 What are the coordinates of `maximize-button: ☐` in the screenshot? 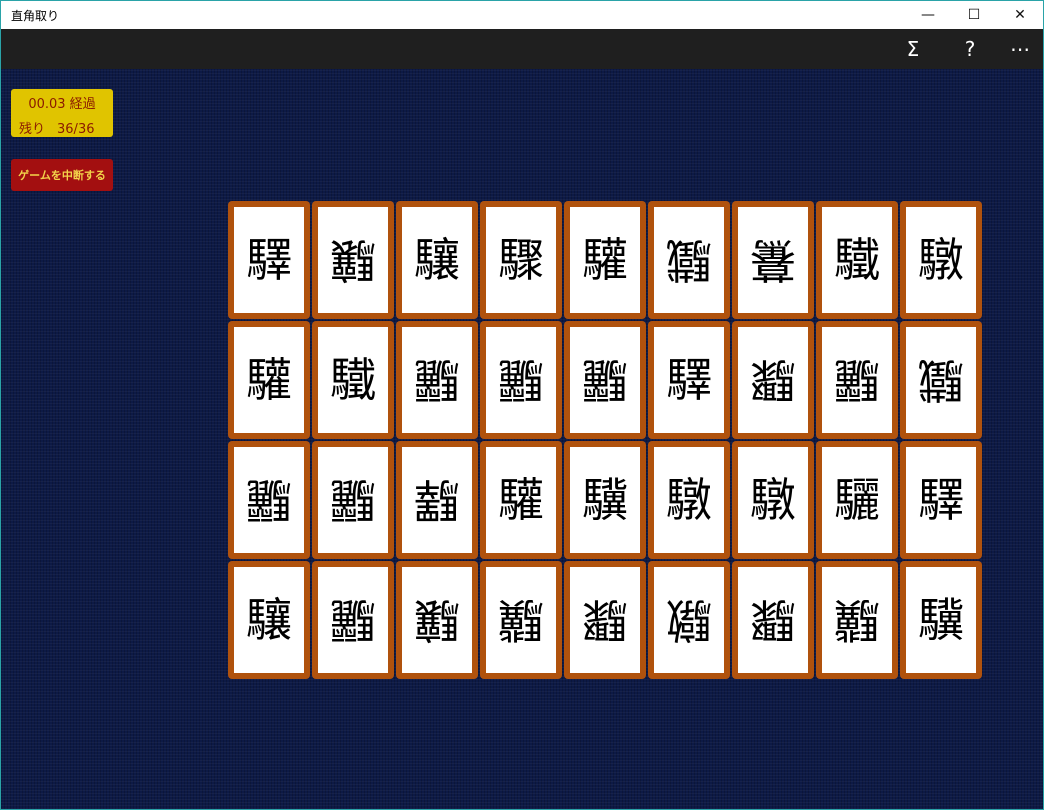 It's located at (974, 15).